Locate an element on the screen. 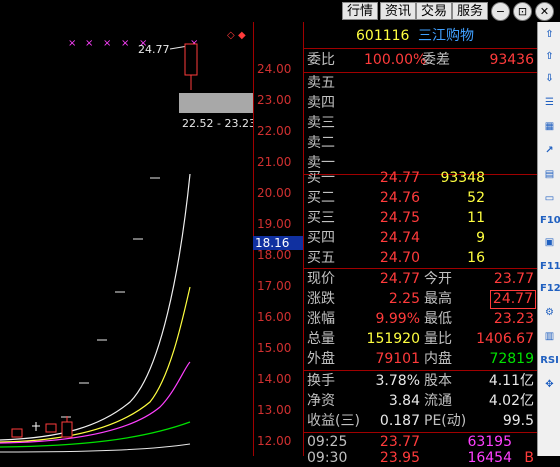 This screenshot has width=560, height=467. f11-icon: F11 is located at coordinates (550, 267).